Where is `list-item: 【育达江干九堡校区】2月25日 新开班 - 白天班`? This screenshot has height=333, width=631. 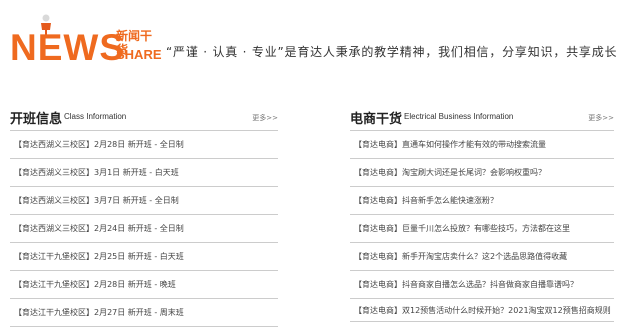 list-item: 【育达江干九堡校区】2月25日 新开班 - 白天班 is located at coordinates (144, 257).